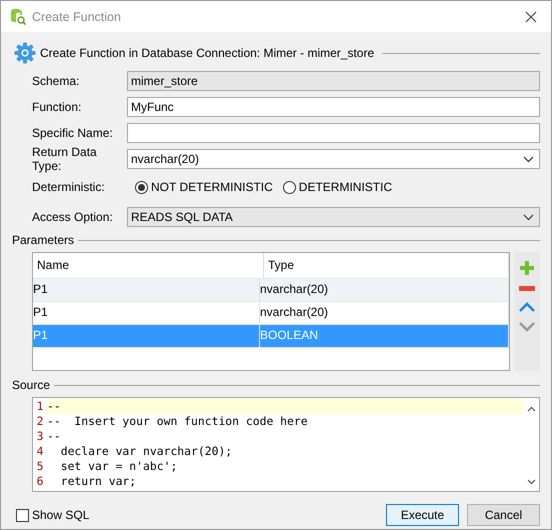 The height and width of the screenshot is (530, 552). I want to click on section-heading: Create Function in Database Connection: Mimer - mimer_store, so click(207, 53).